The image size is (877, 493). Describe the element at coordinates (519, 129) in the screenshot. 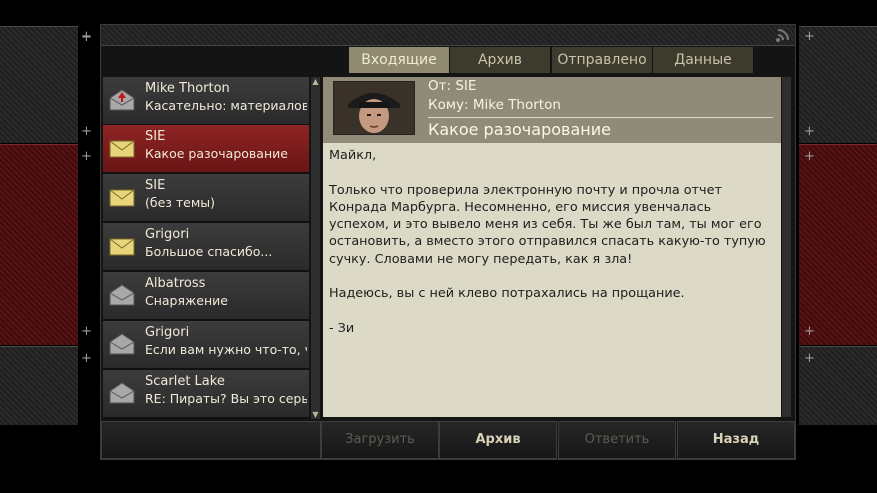

I see `message-subject-title: Какое разочарование` at that location.